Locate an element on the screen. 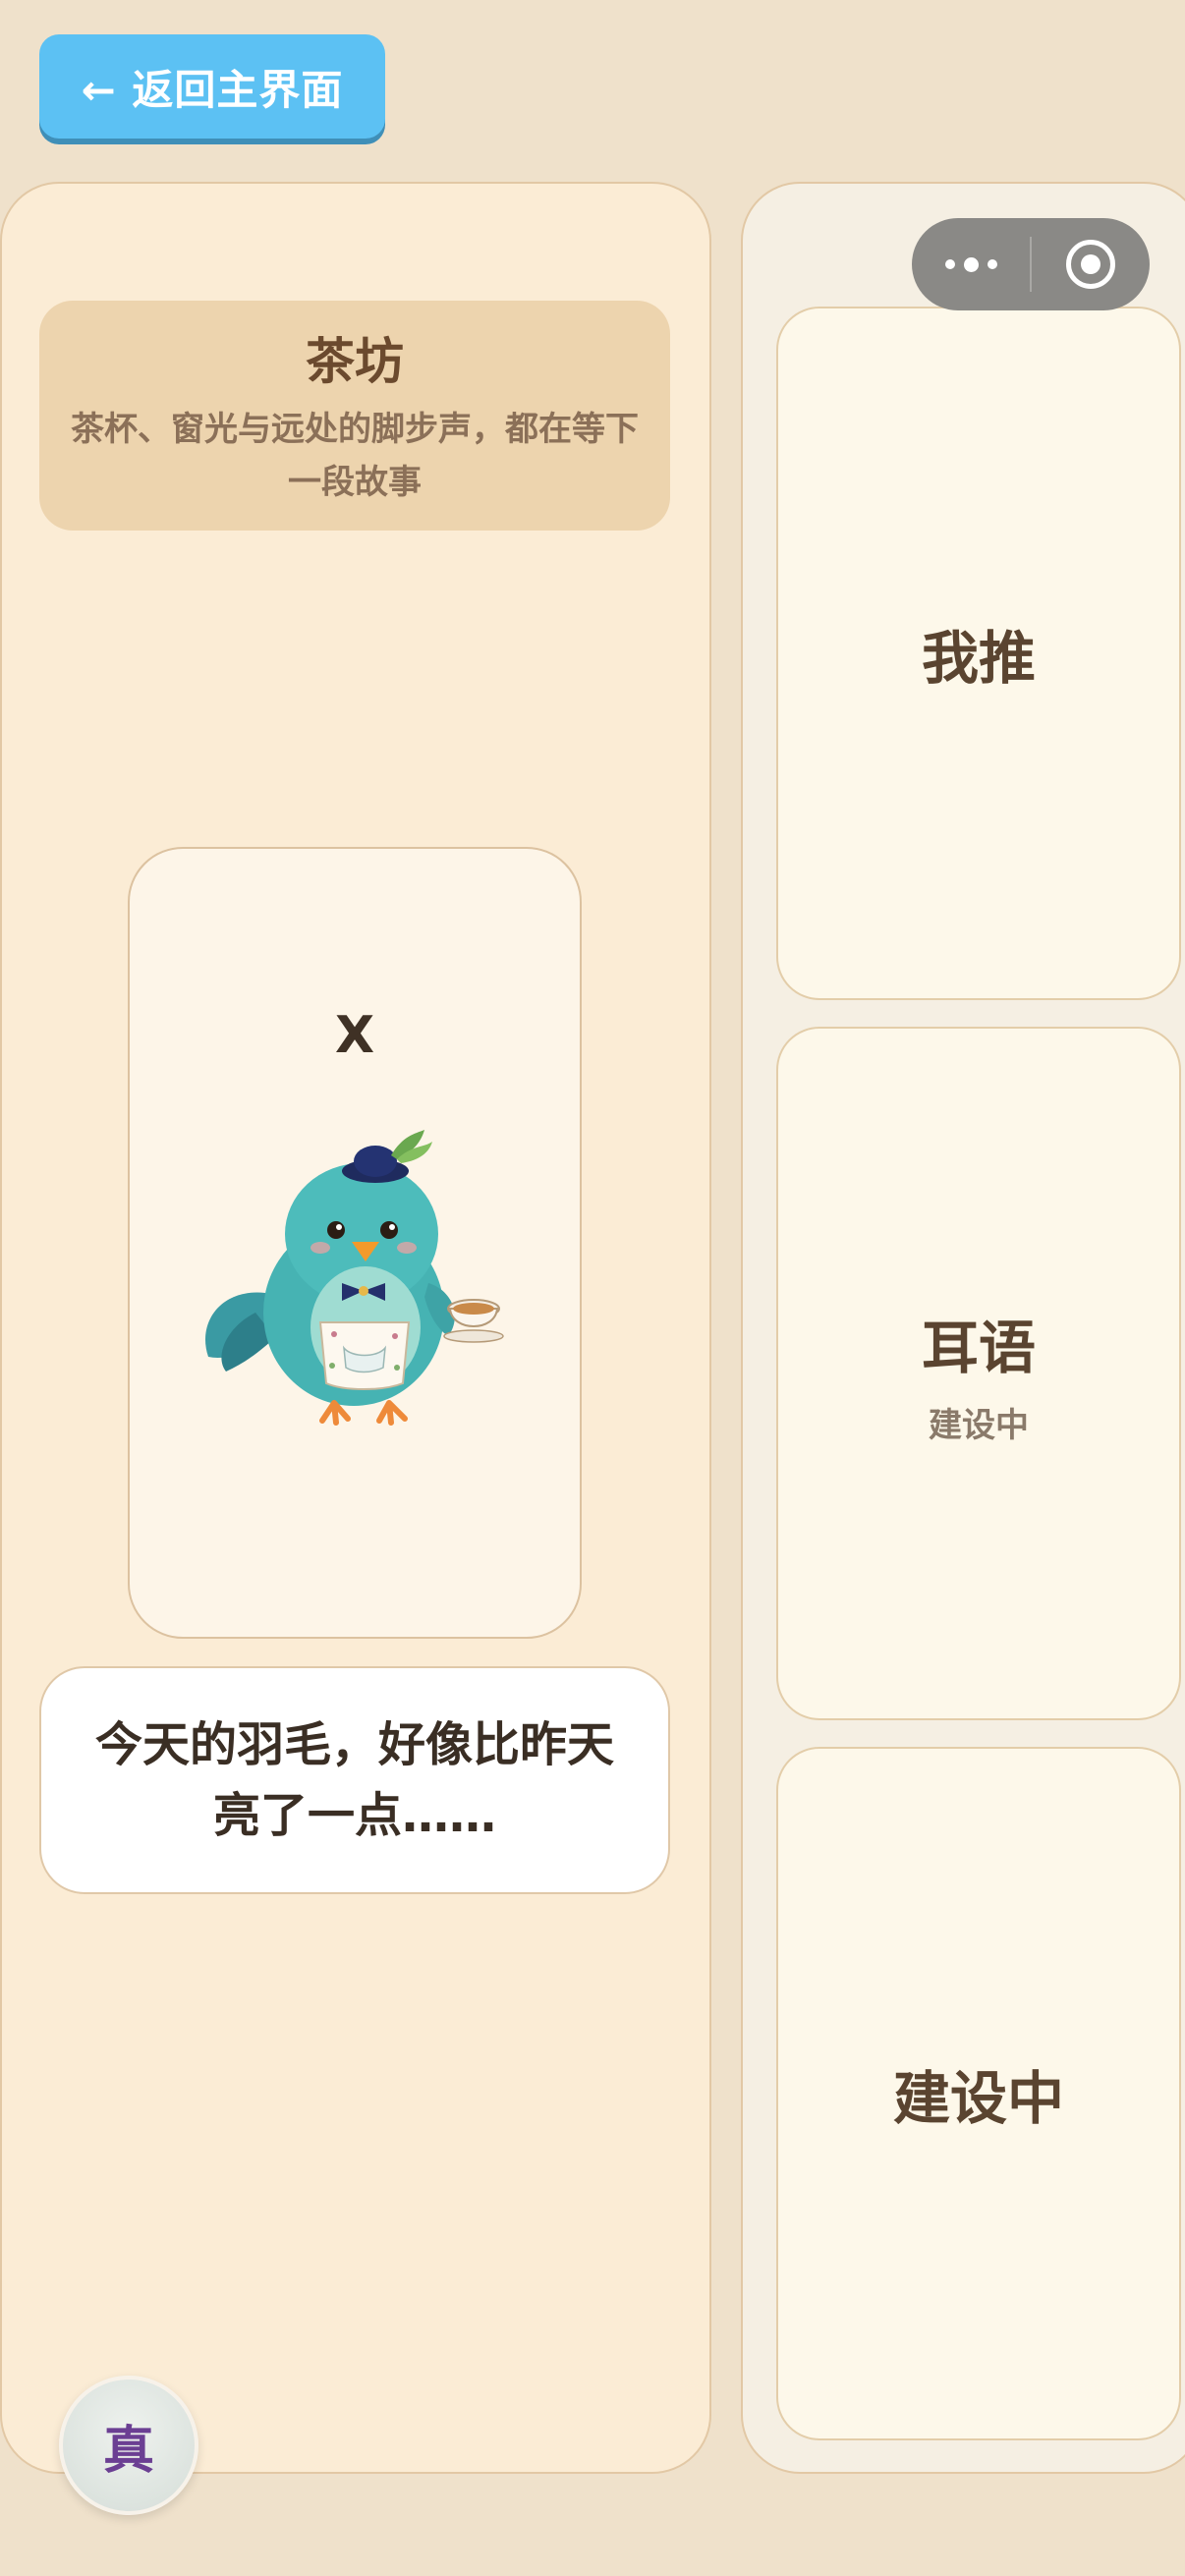 This screenshot has height=2576, width=1185. tea-shop-subtitle-line2: 一段故事 is located at coordinates (355, 482).